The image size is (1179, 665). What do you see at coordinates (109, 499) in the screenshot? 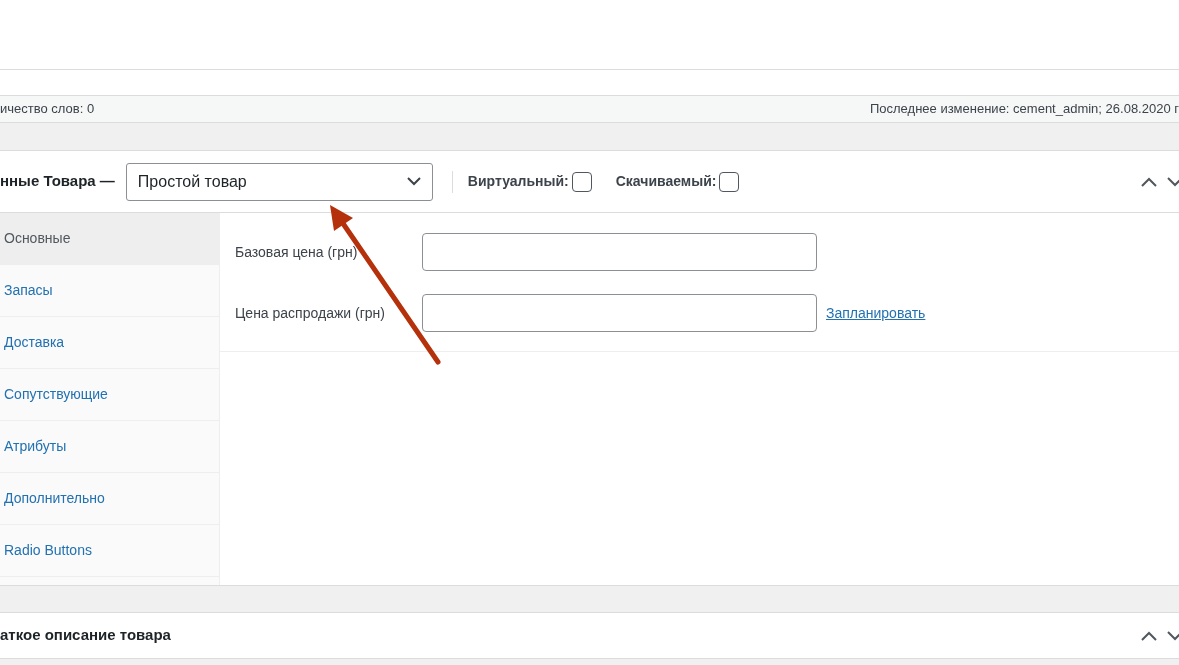
I see `tab: Дополнительно` at bounding box center [109, 499].